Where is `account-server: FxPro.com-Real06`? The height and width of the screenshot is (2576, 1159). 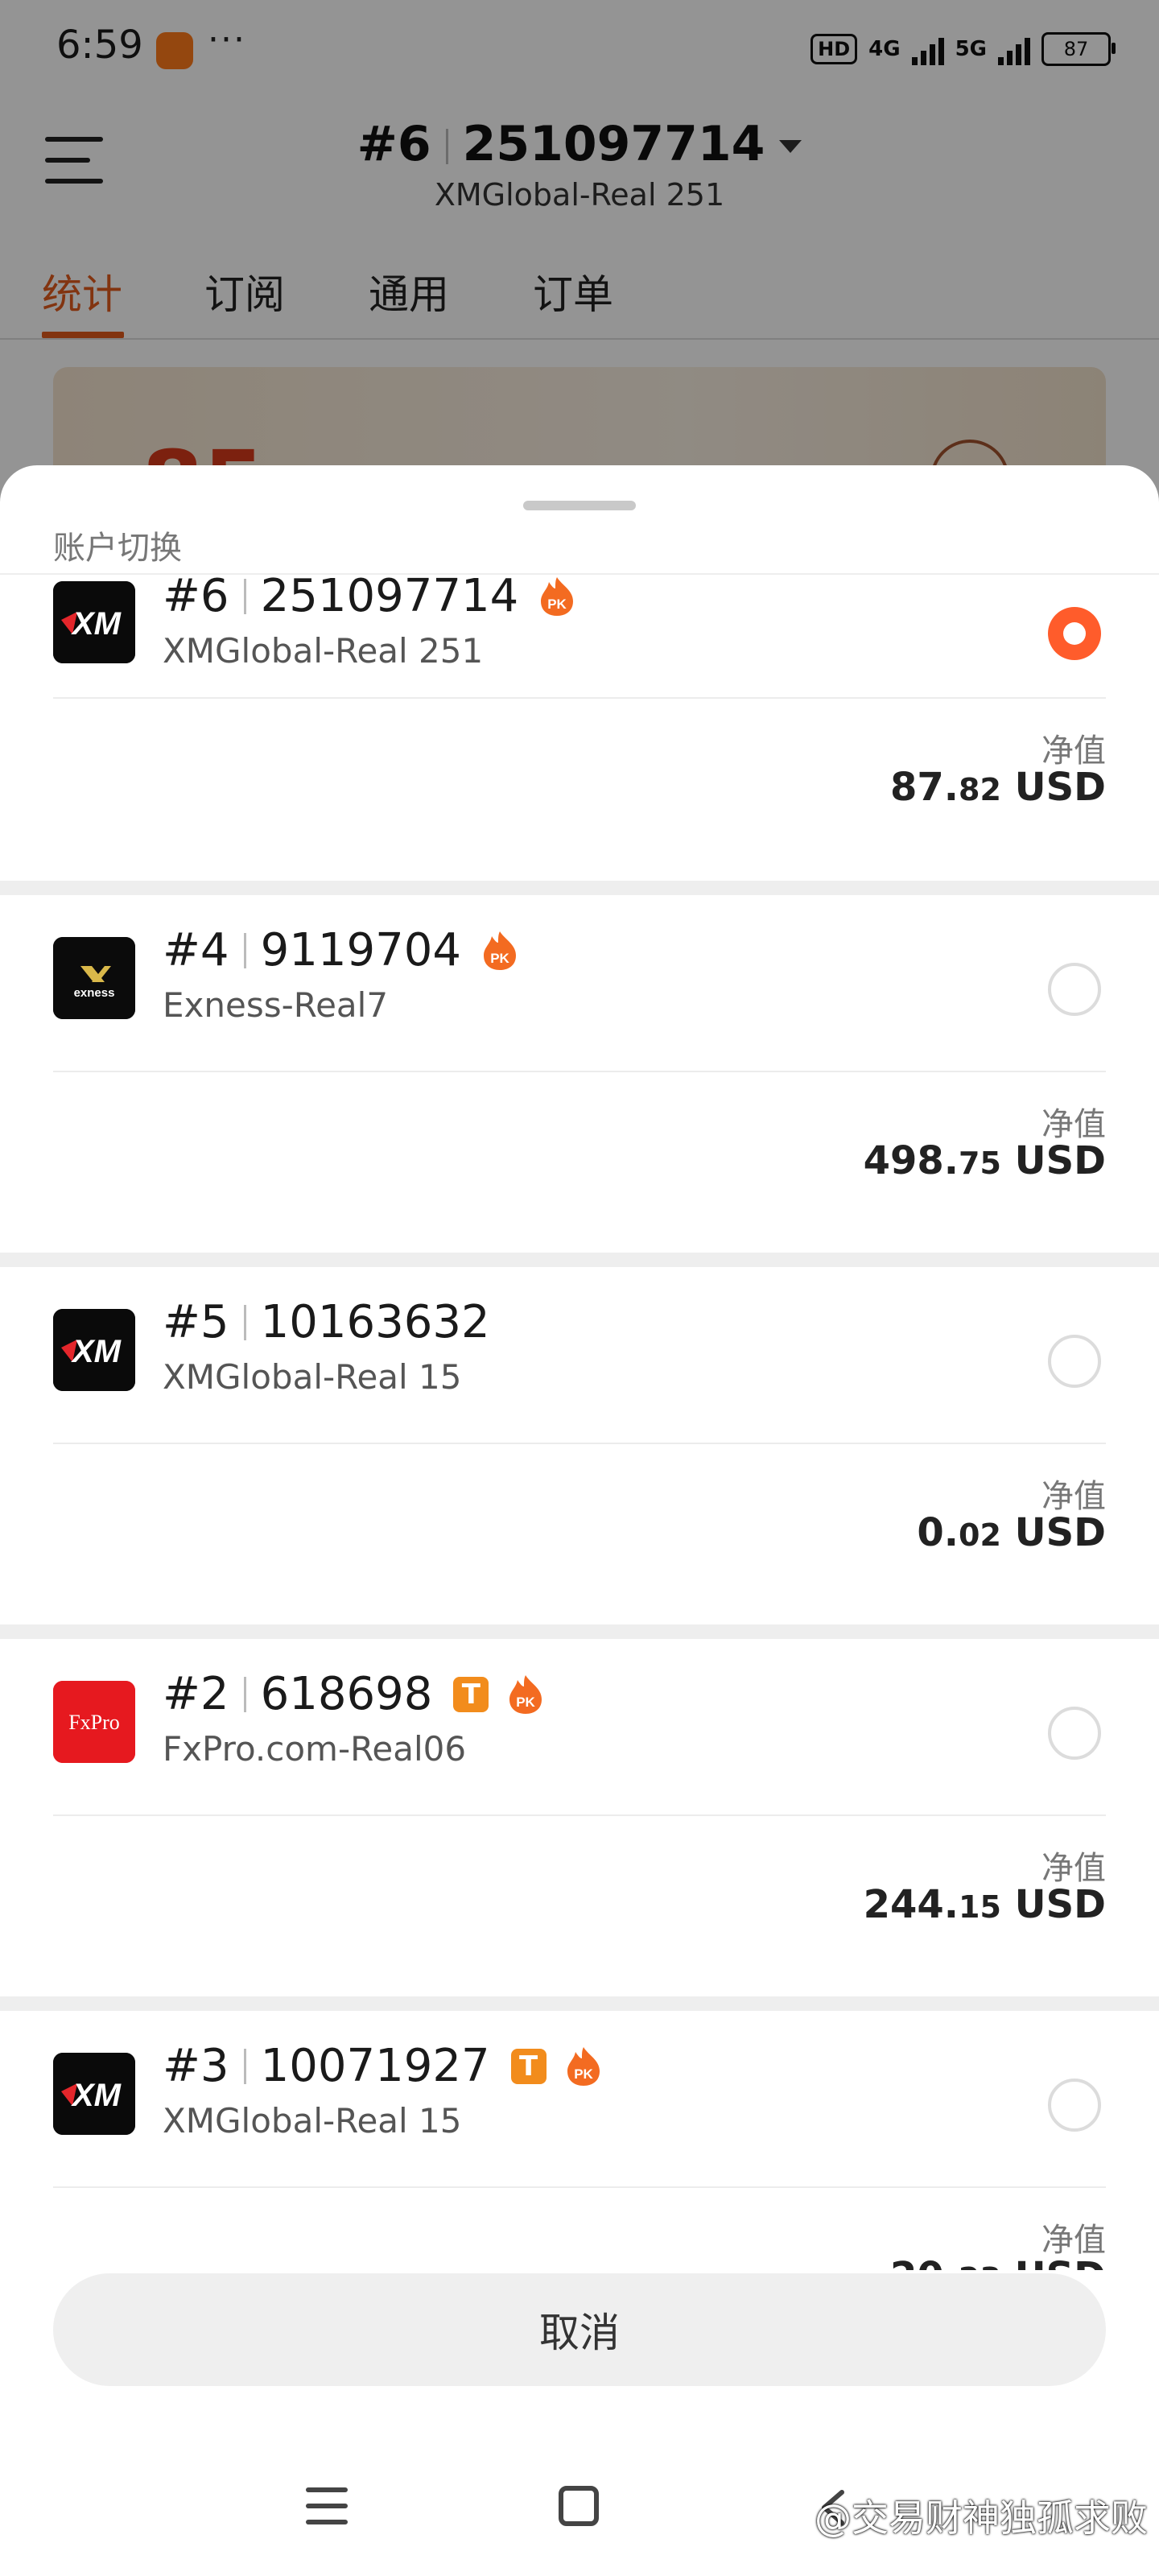 account-server: FxPro.com-Real06 is located at coordinates (315, 1749).